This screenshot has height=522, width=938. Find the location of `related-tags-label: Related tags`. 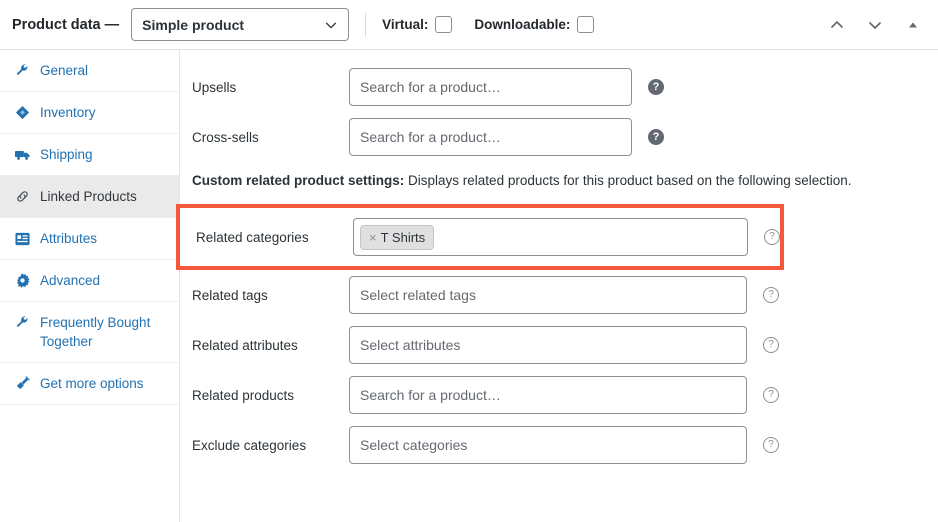

related-tags-label: Related tags is located at coordinates (230, 295).